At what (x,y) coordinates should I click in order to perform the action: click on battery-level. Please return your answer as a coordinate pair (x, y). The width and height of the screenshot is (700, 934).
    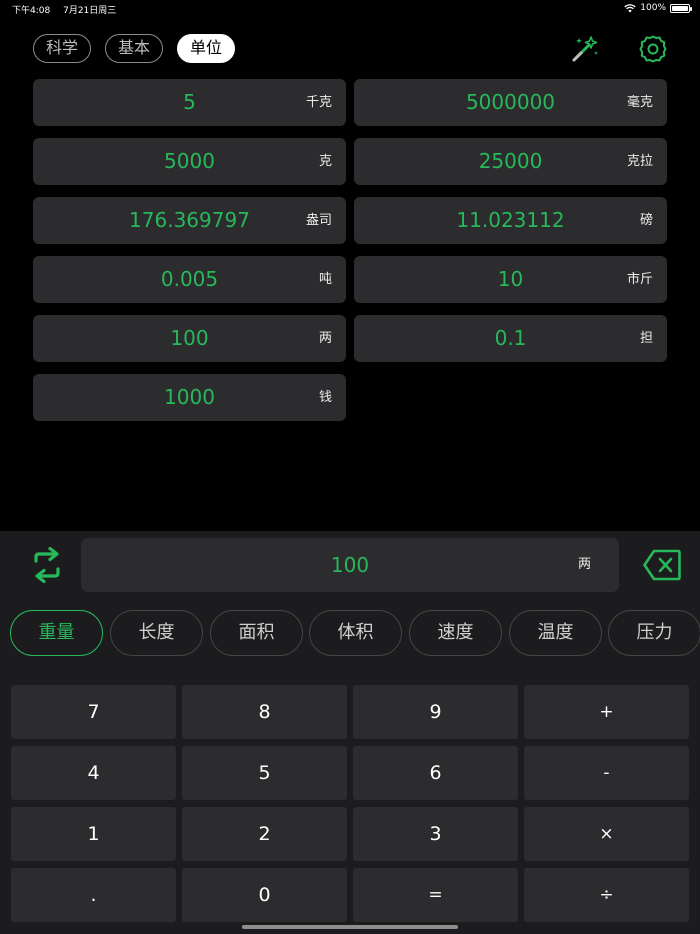
    Looking at the image, I should click on (680, 8).